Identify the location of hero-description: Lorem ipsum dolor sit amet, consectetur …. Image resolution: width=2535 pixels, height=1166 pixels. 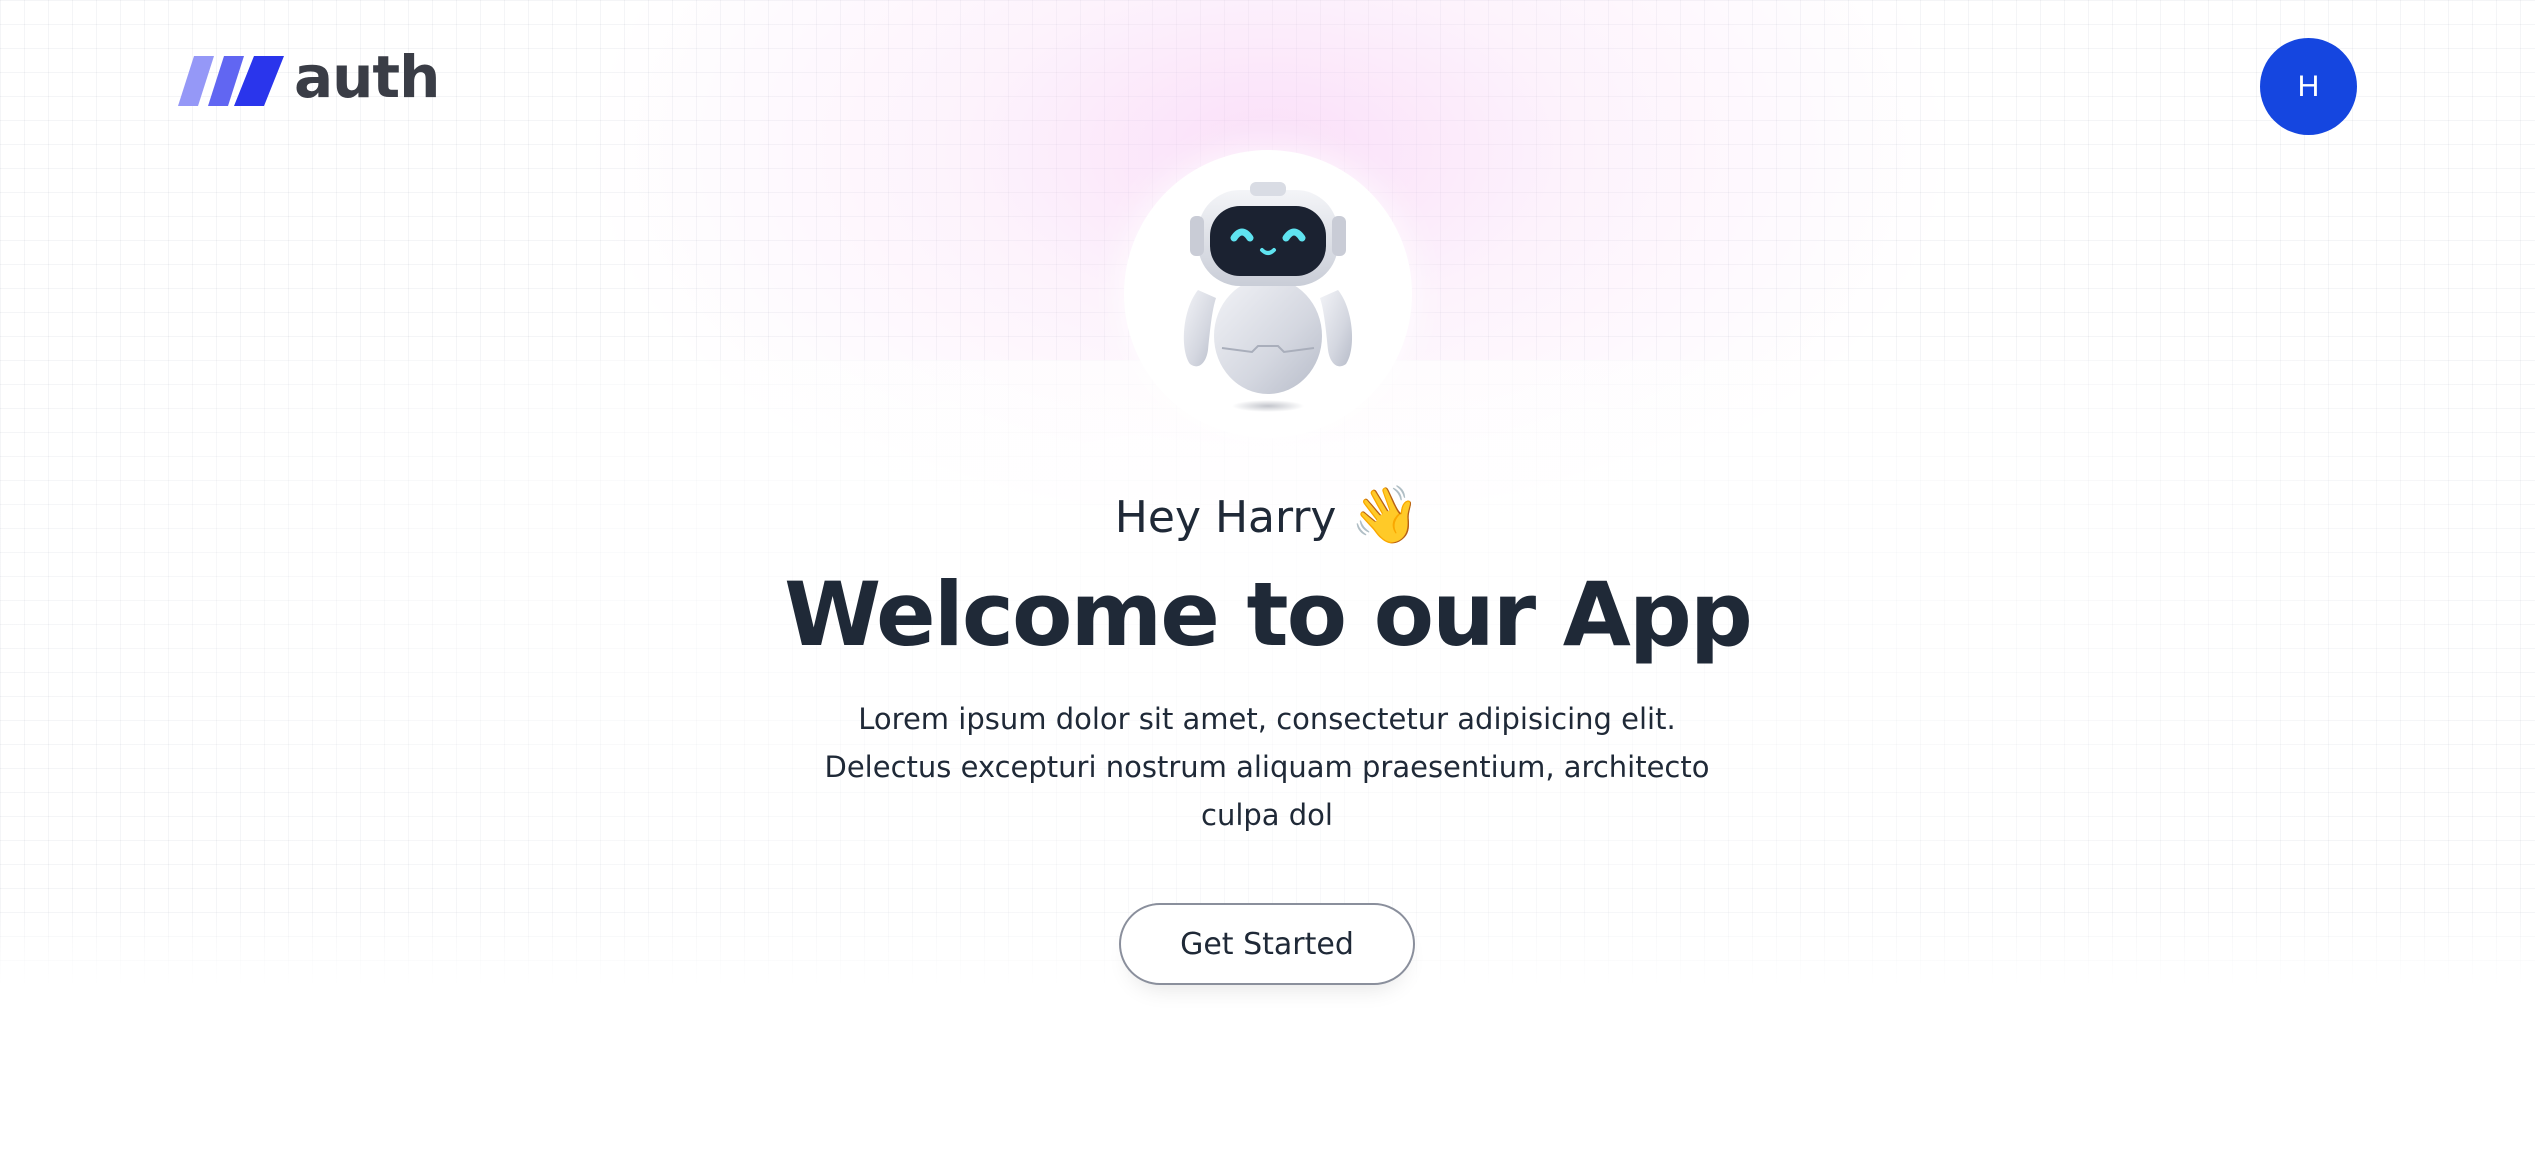
(1267, 767).